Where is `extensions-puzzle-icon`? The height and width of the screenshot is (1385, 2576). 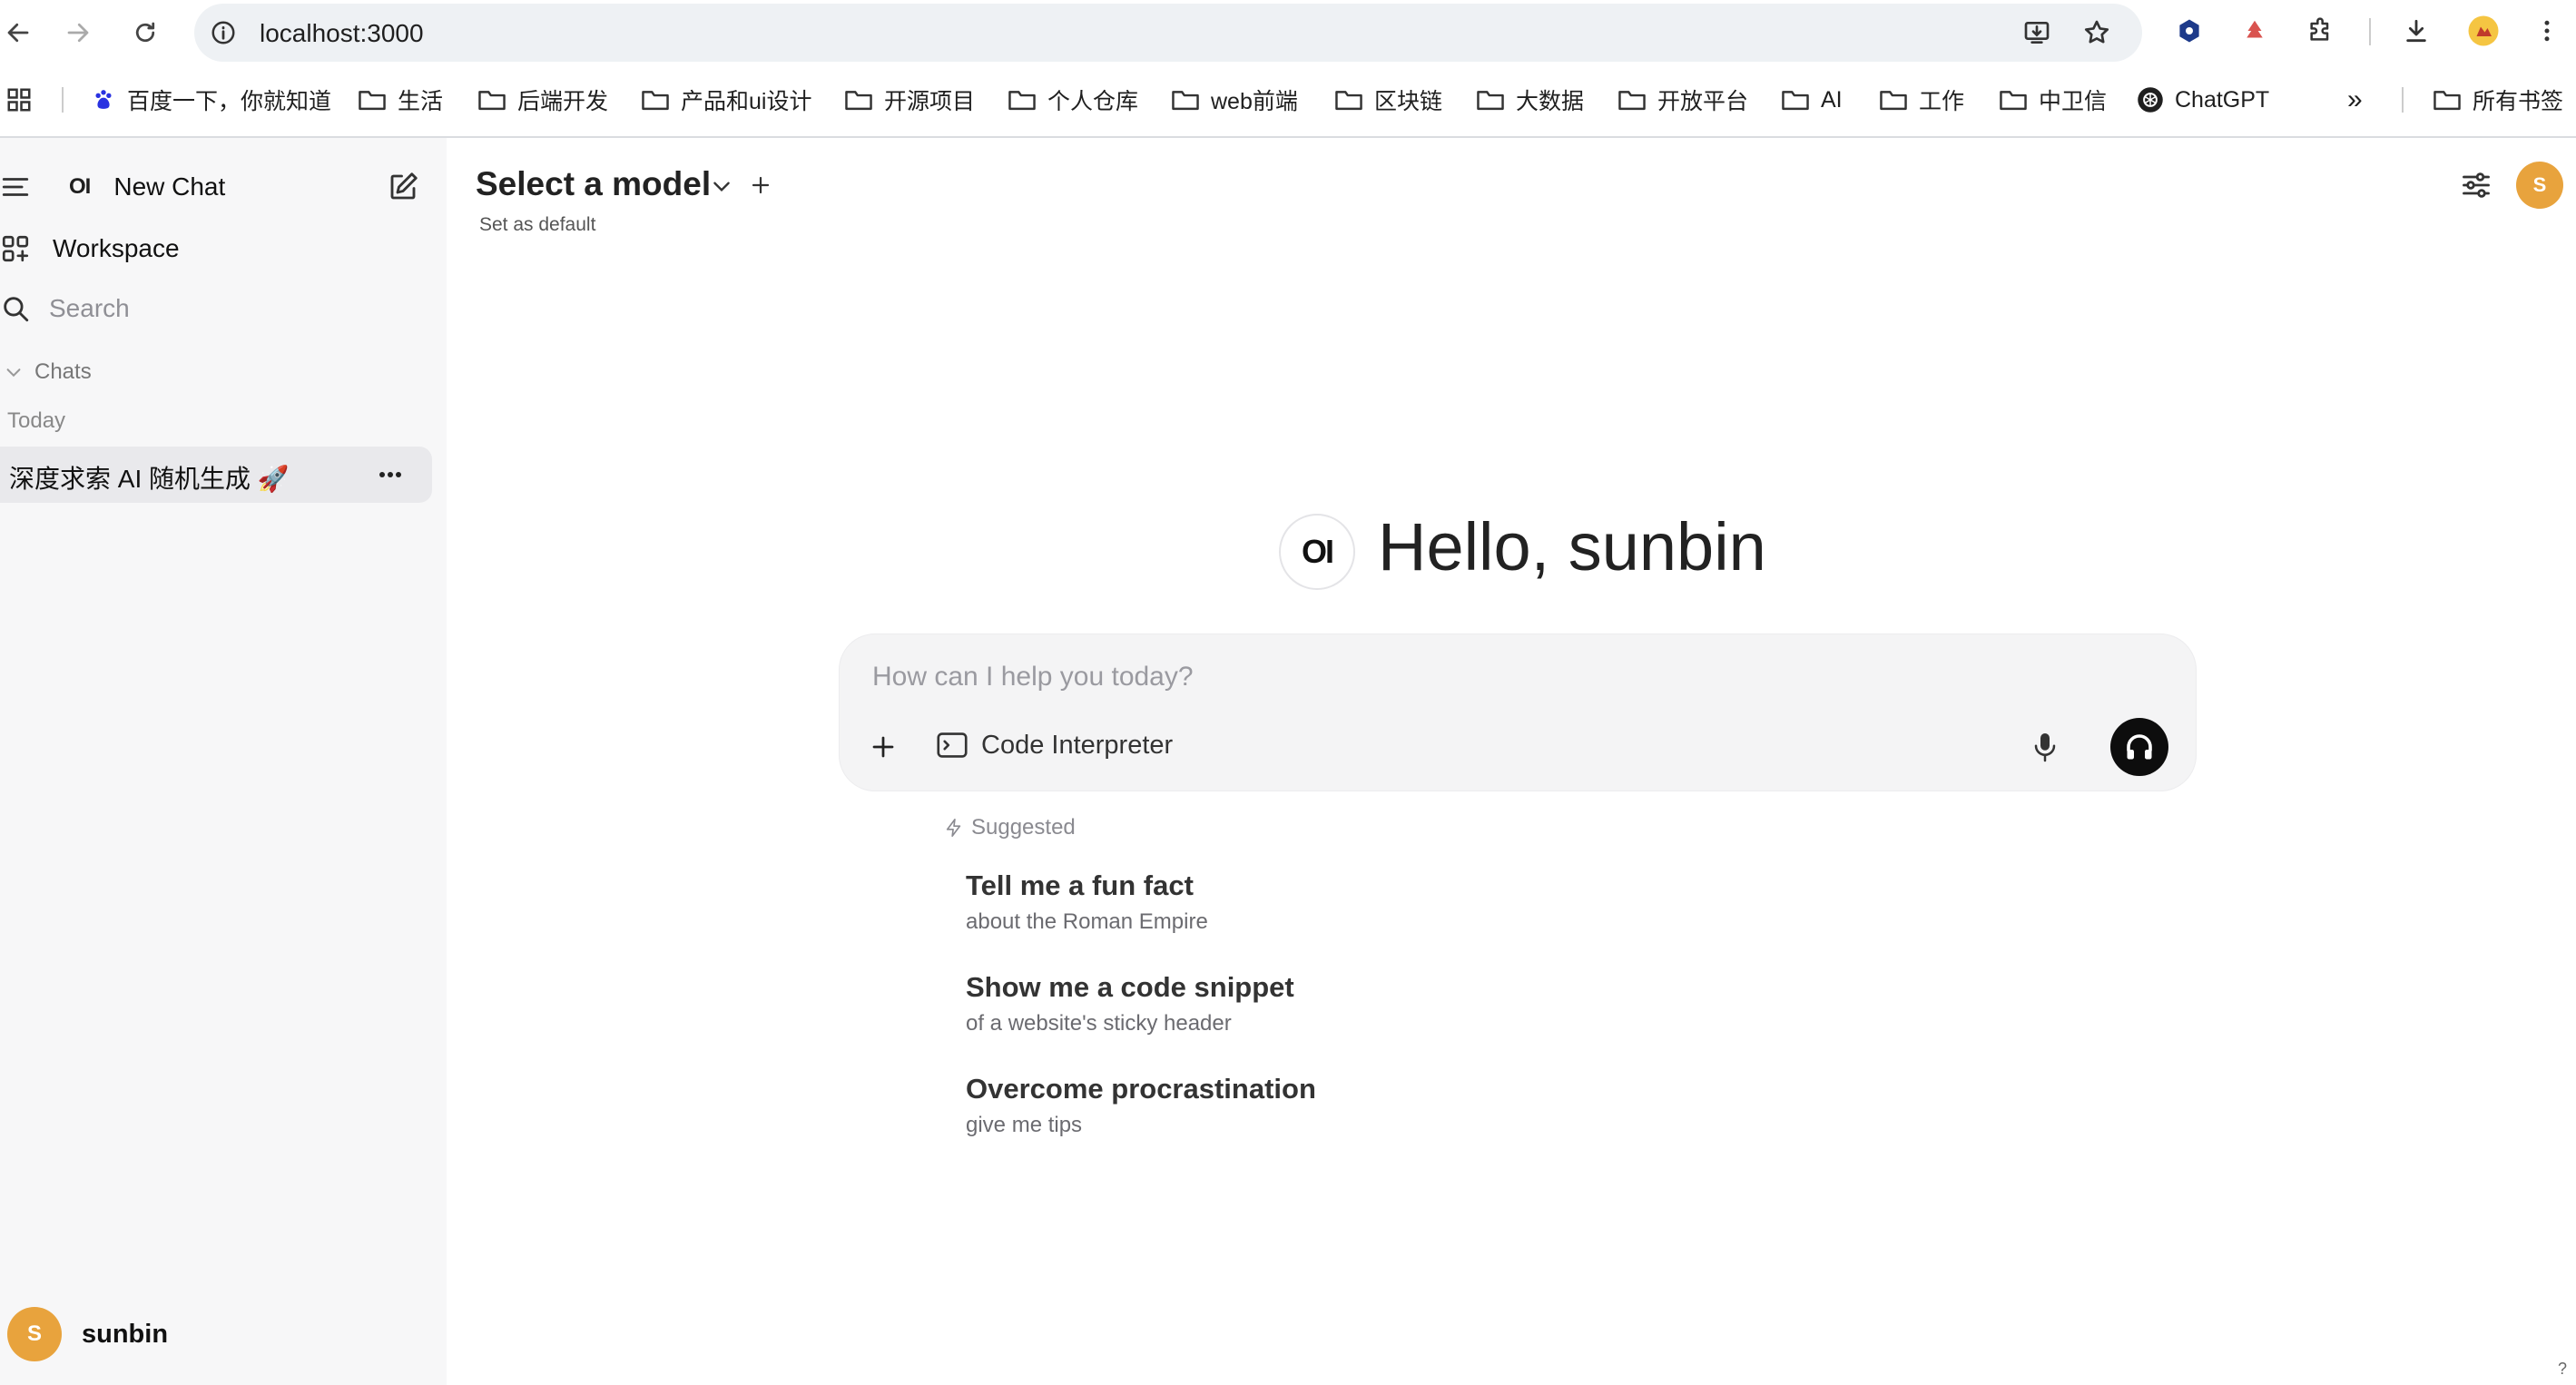 extensions-puzzle-icon is located at coordinates (2320, 31).